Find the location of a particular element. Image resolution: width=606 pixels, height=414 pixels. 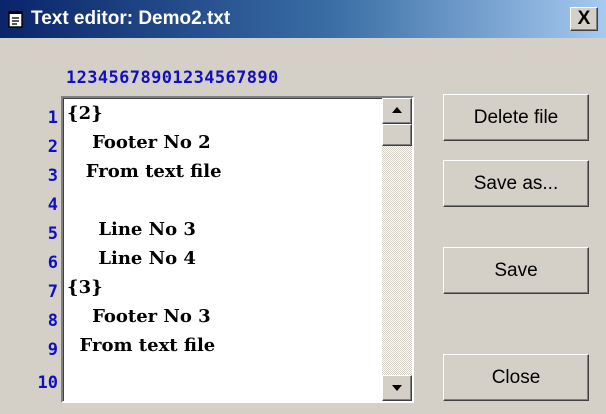

title-bar: Text editor: Demo2.txt X is located at coordinates (303, 19).